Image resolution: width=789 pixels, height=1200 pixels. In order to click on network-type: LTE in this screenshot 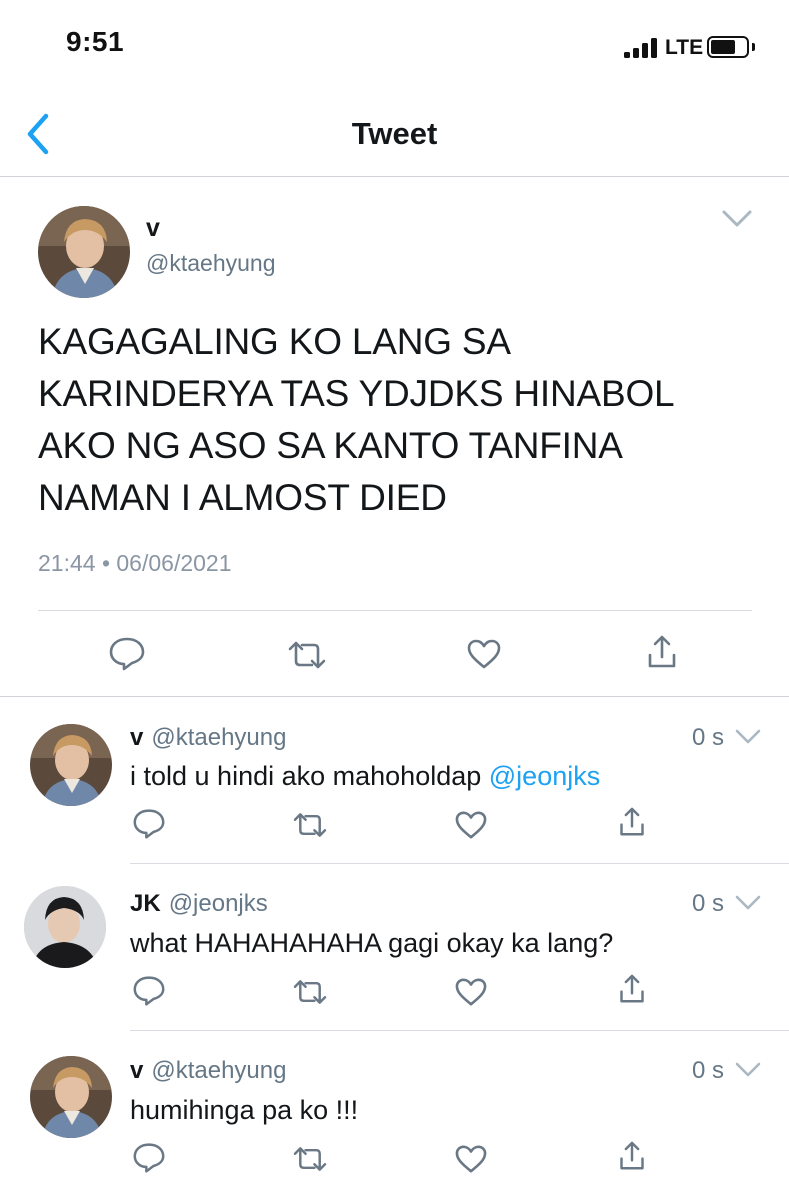, I will do `click(684, 47)`.